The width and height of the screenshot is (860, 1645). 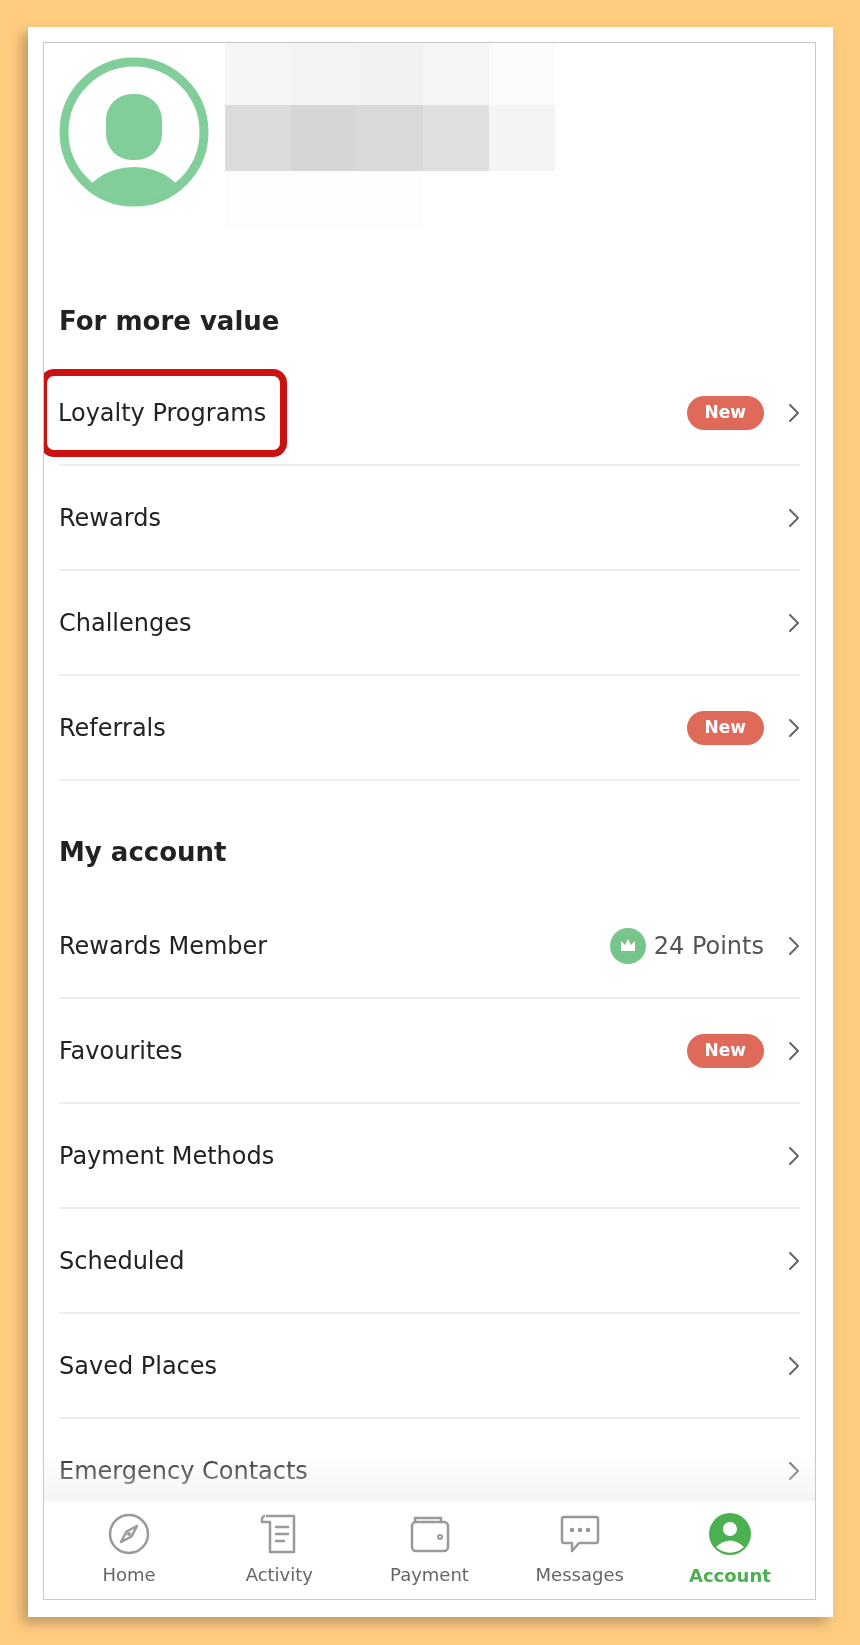 I want to click on menu-item: Favourites New, so click(x=422, y=1050).